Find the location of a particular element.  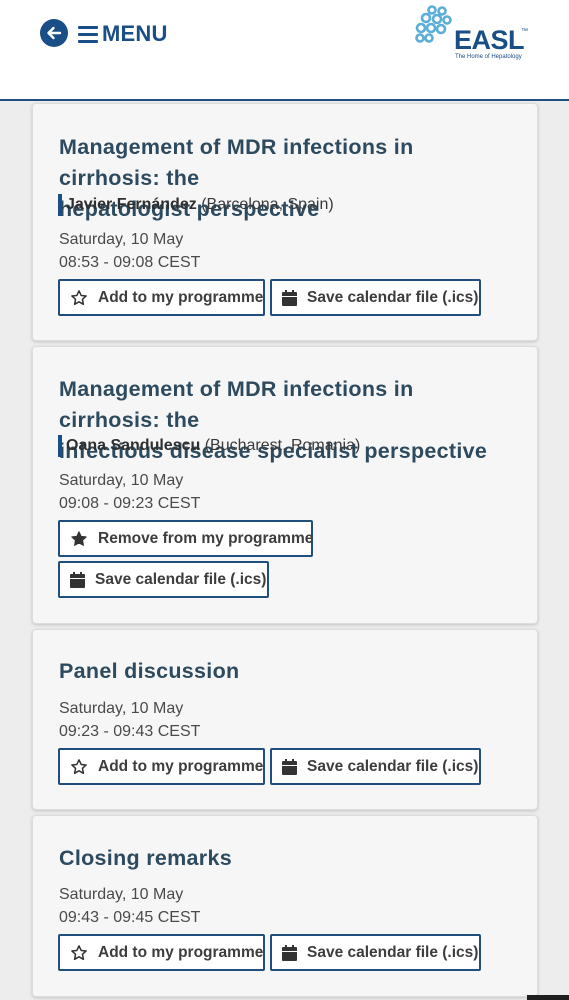

logo-trademark: ™ is located at coordinates (524, 31).